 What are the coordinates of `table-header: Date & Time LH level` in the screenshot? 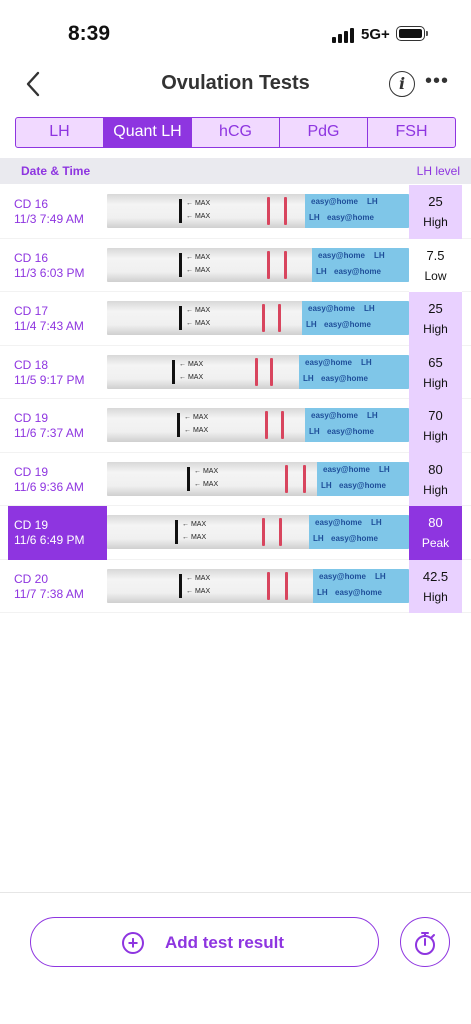 It's located at (235, 171).